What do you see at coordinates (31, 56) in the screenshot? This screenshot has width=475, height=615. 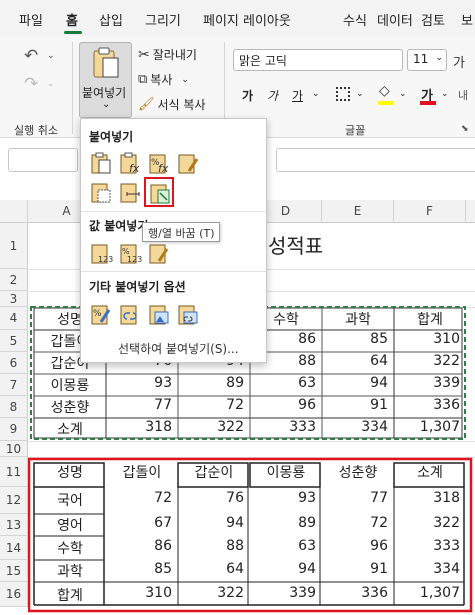 I see `undo-icon: ↶` at bounding box center [31, 56].